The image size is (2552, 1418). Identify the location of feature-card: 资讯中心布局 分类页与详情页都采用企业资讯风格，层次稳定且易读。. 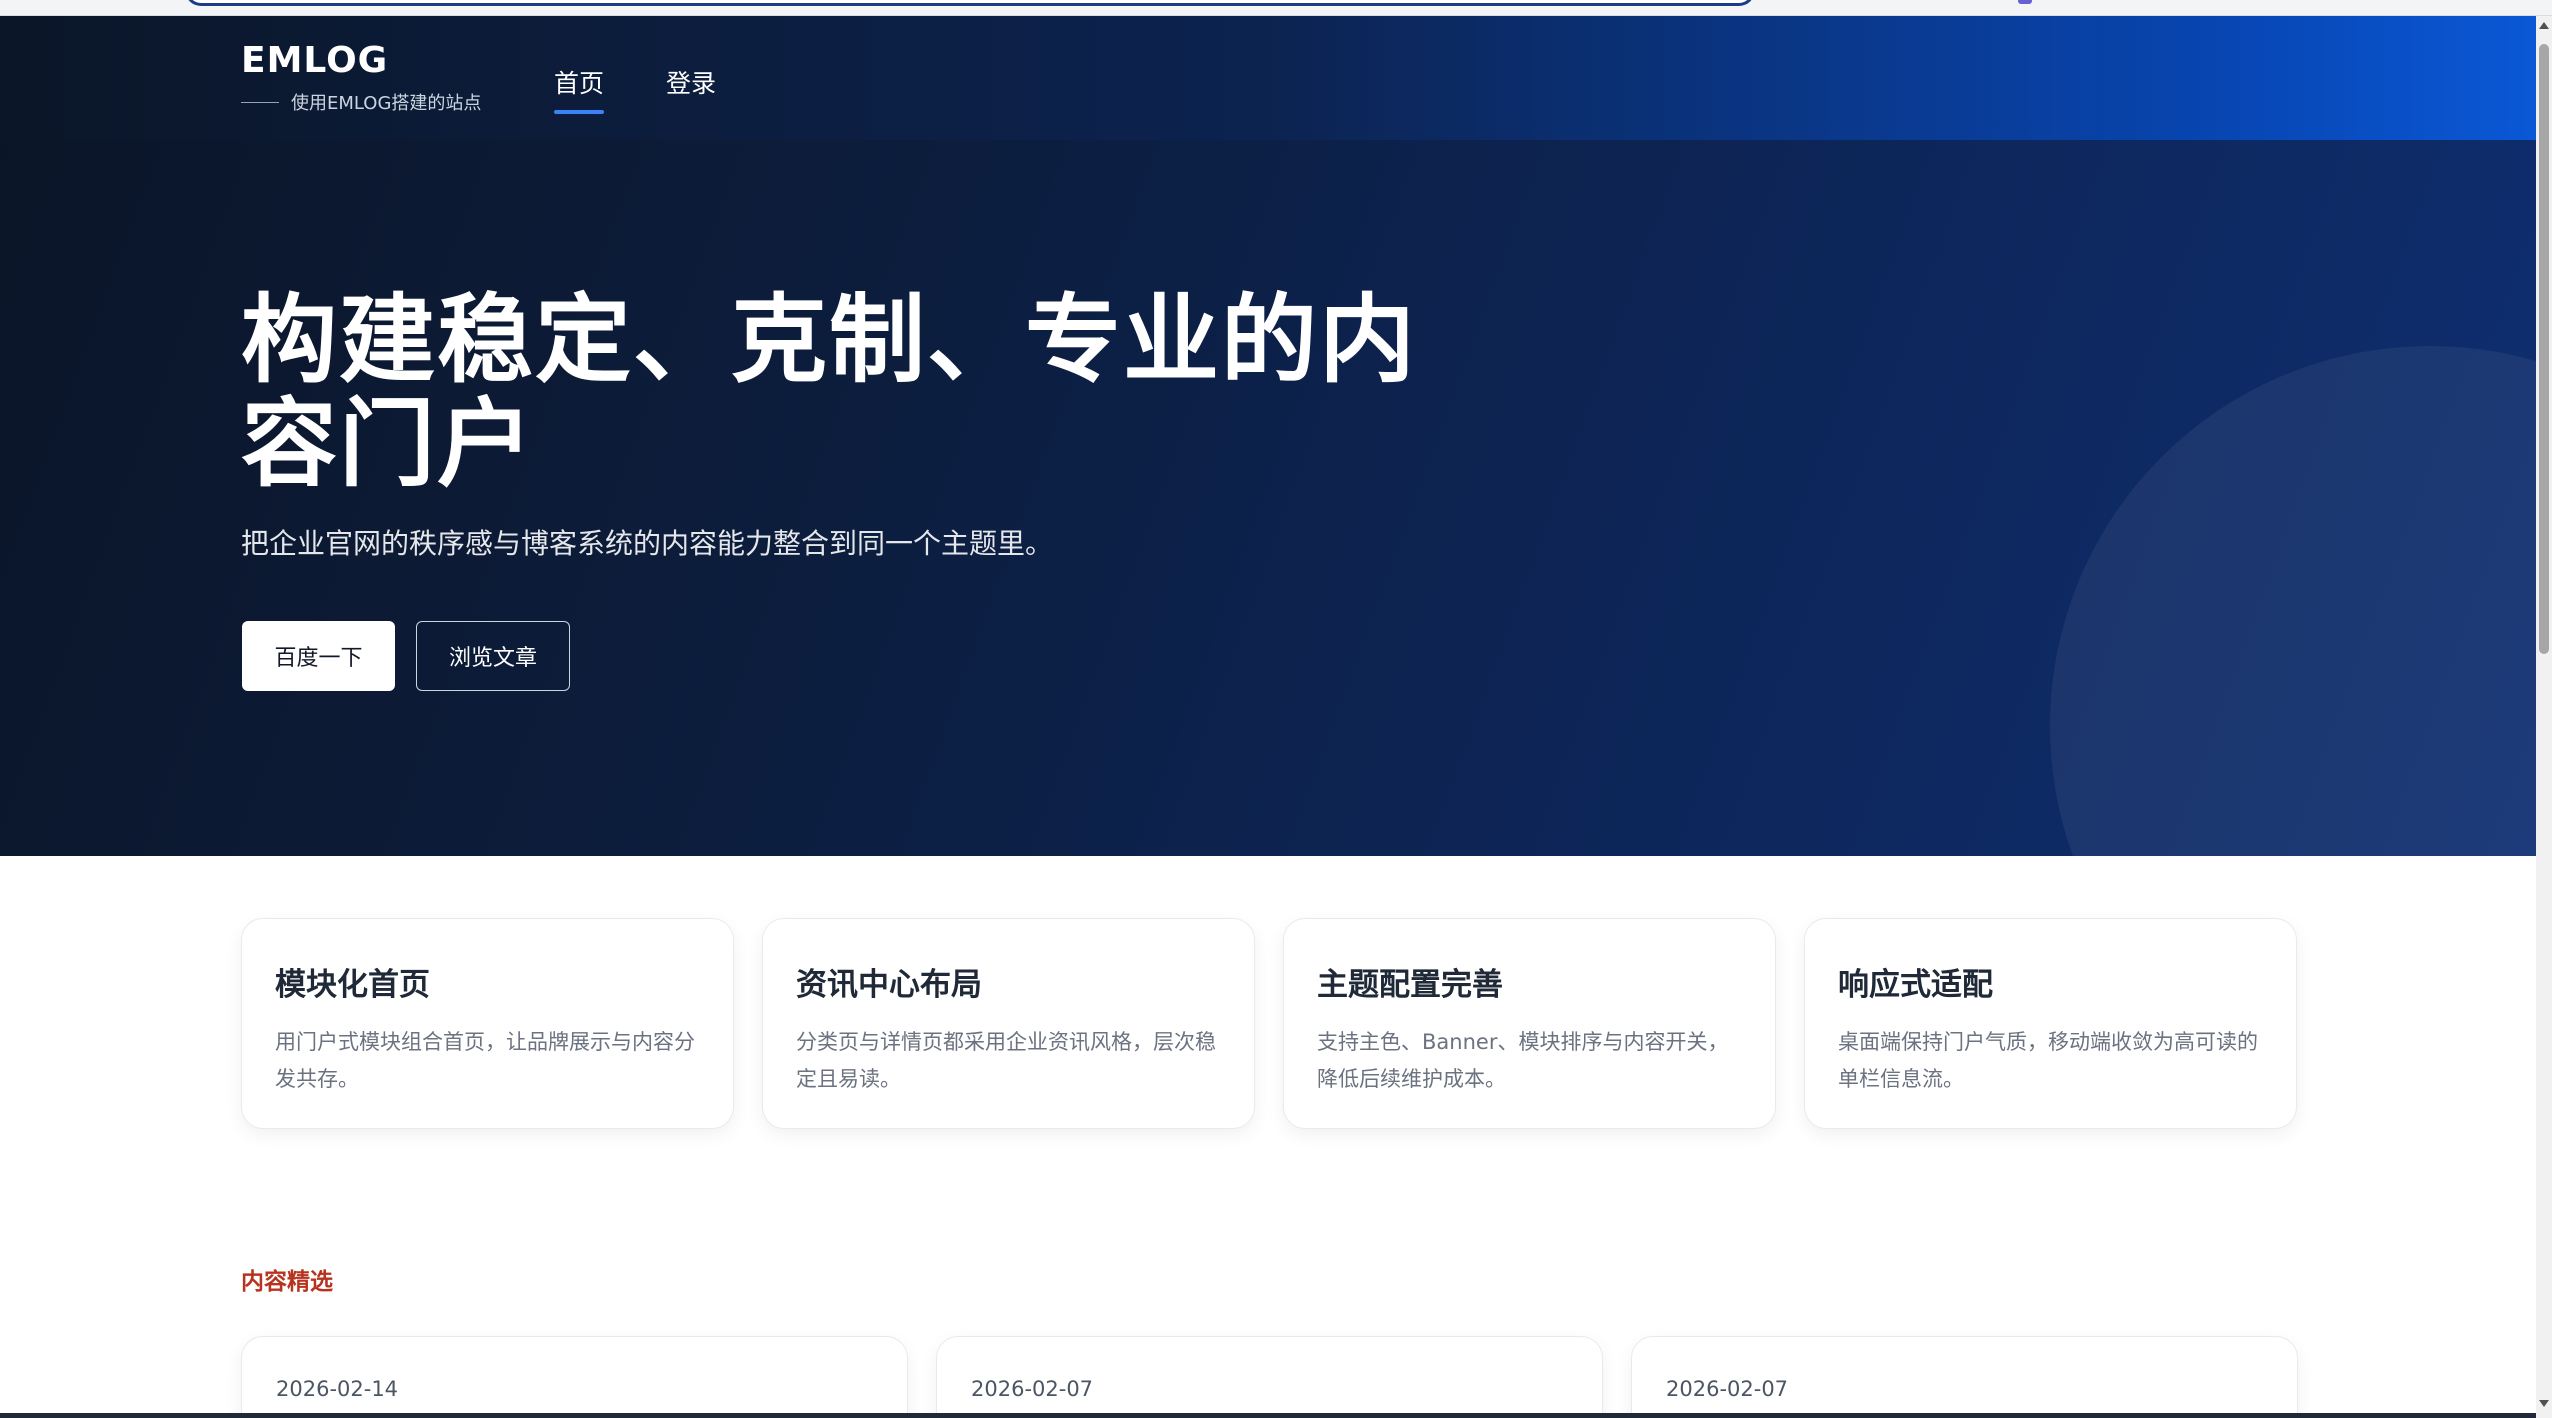
(1008, 1023).